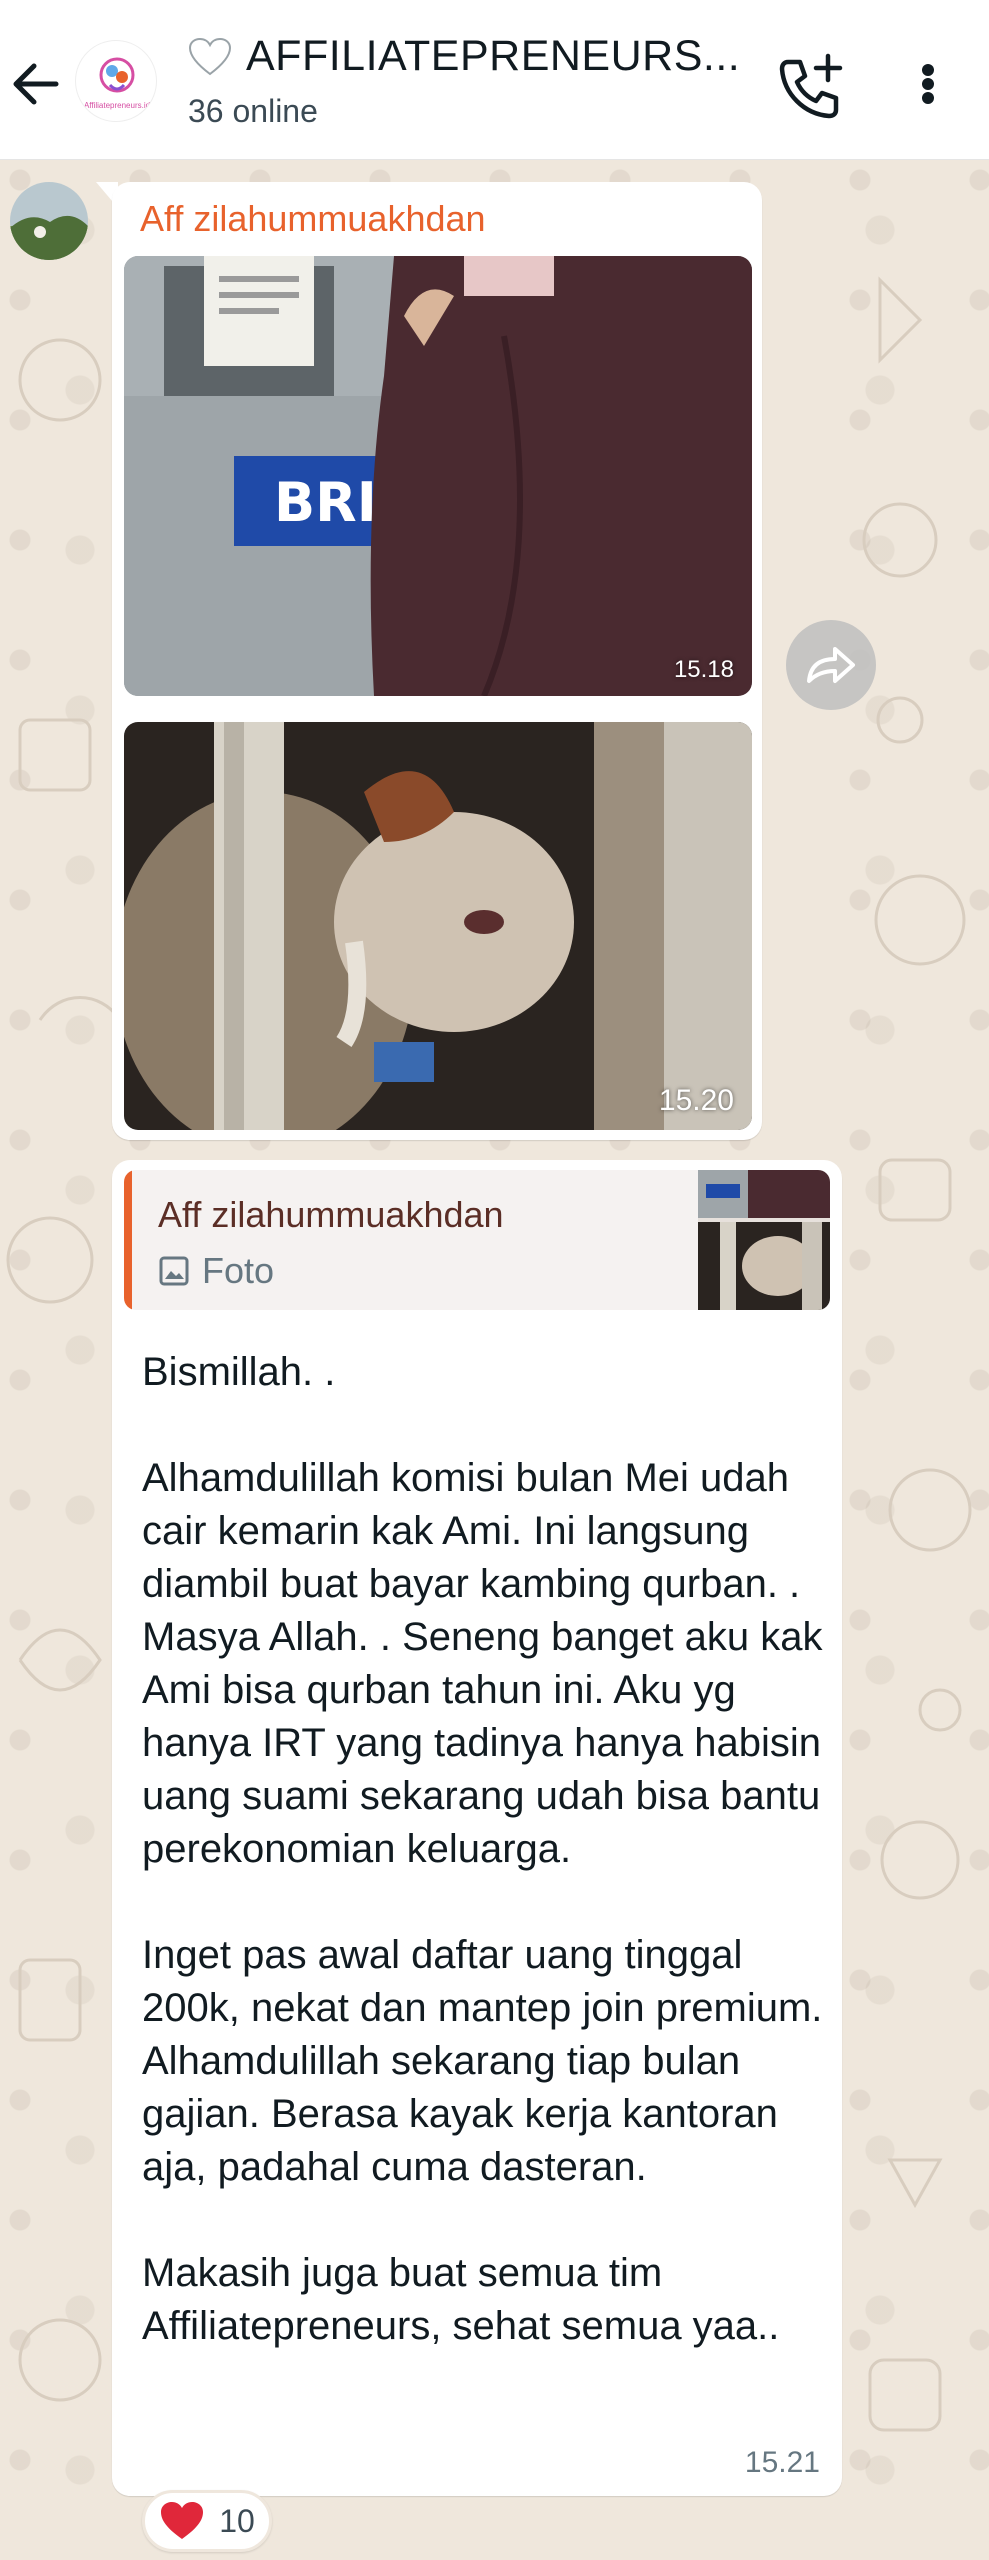 Image resolution: width=989 pixels, height=2560 pixels. I want to click on atm-photo-image: BRI, so click(438, 476).